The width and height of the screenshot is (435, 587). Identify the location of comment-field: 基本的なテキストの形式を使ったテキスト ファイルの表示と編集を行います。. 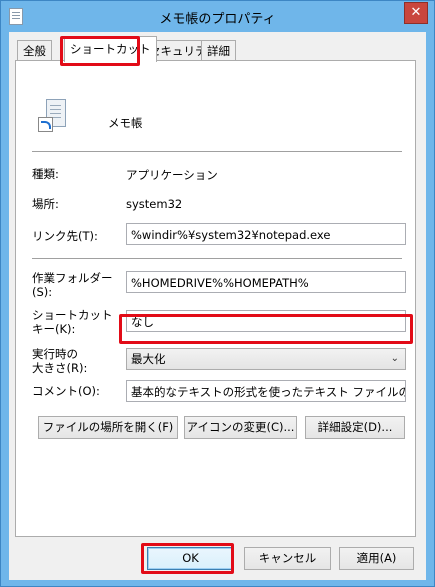
(266, 391).